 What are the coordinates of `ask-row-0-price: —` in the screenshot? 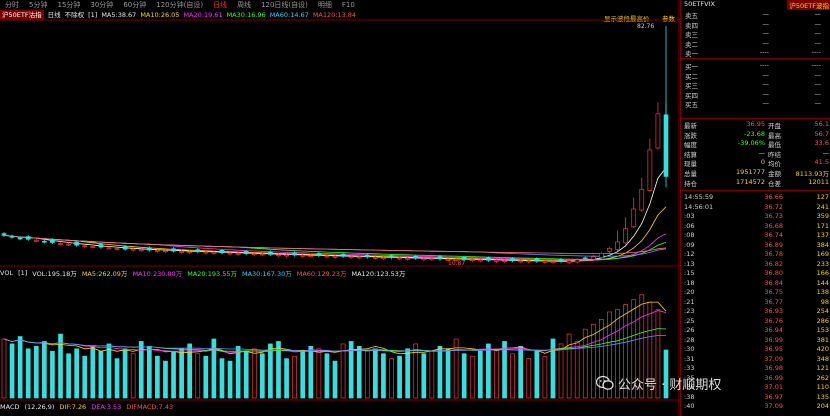 It's located at (766, 14).